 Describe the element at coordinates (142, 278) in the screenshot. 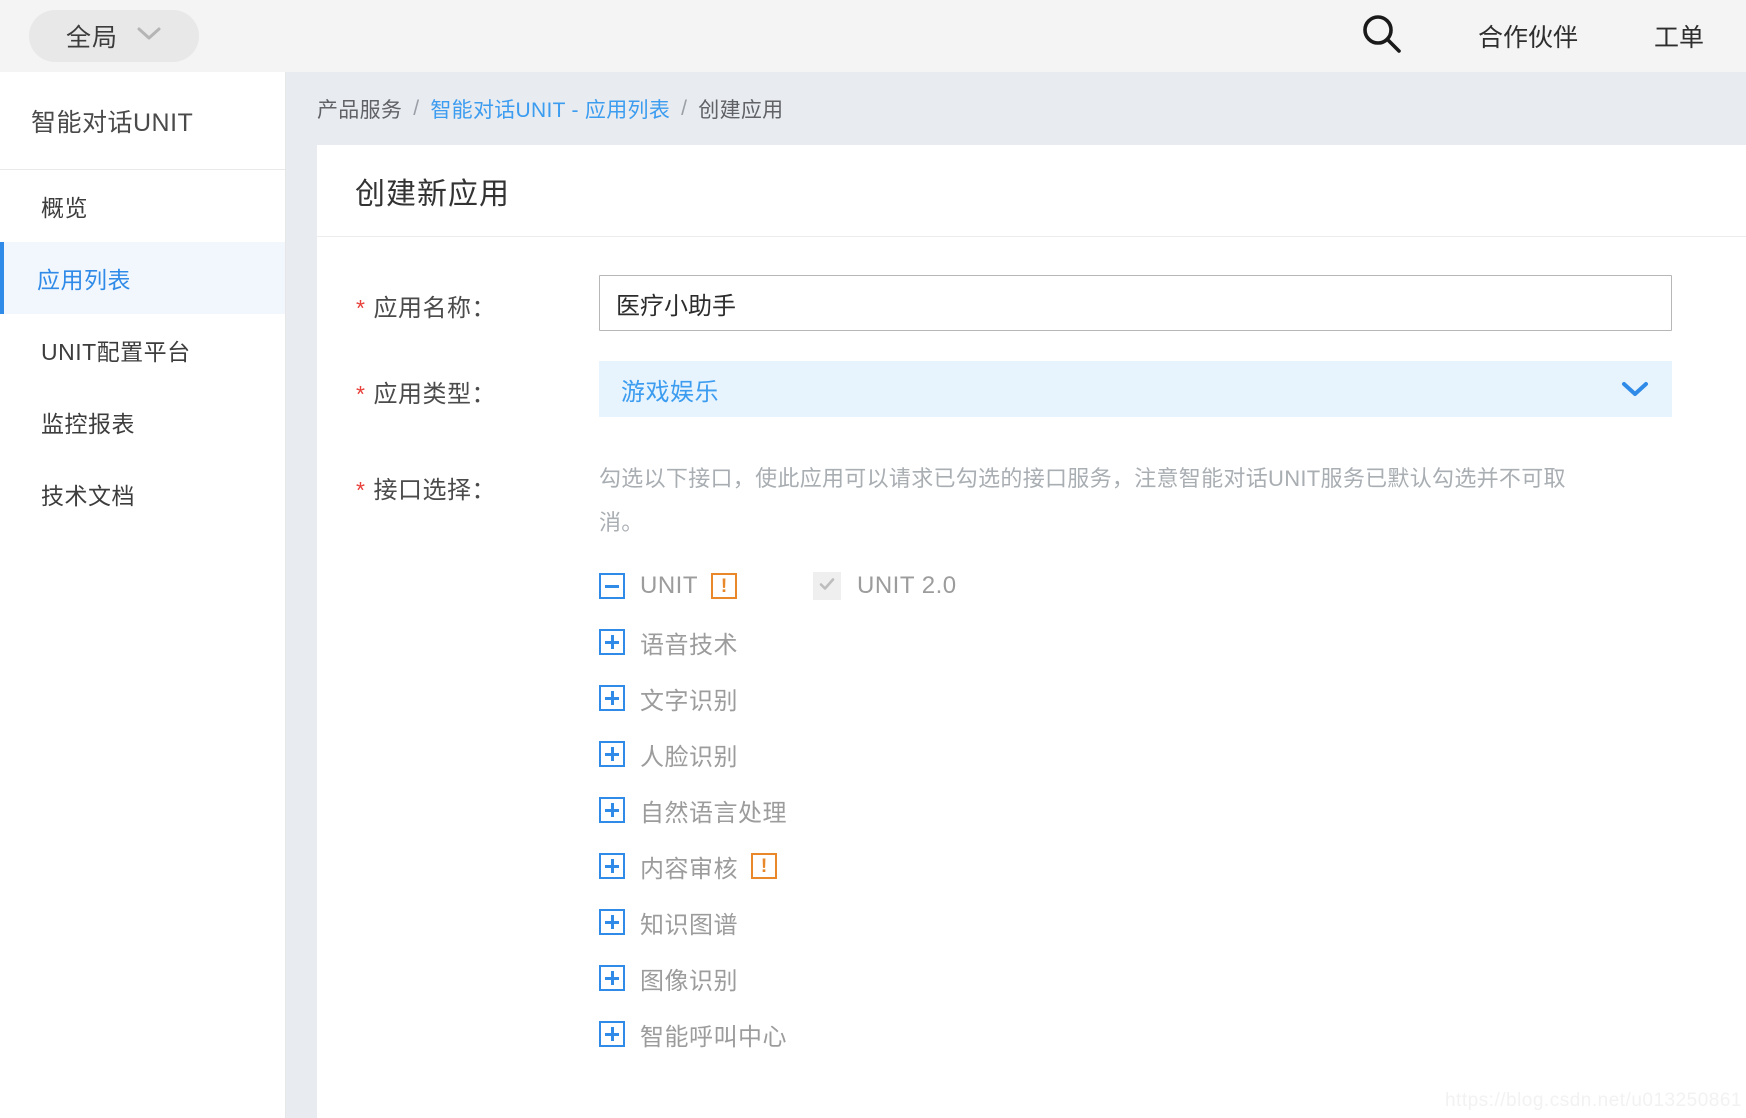

I see `sidebar-item-app-list: 应用列表` at that location.